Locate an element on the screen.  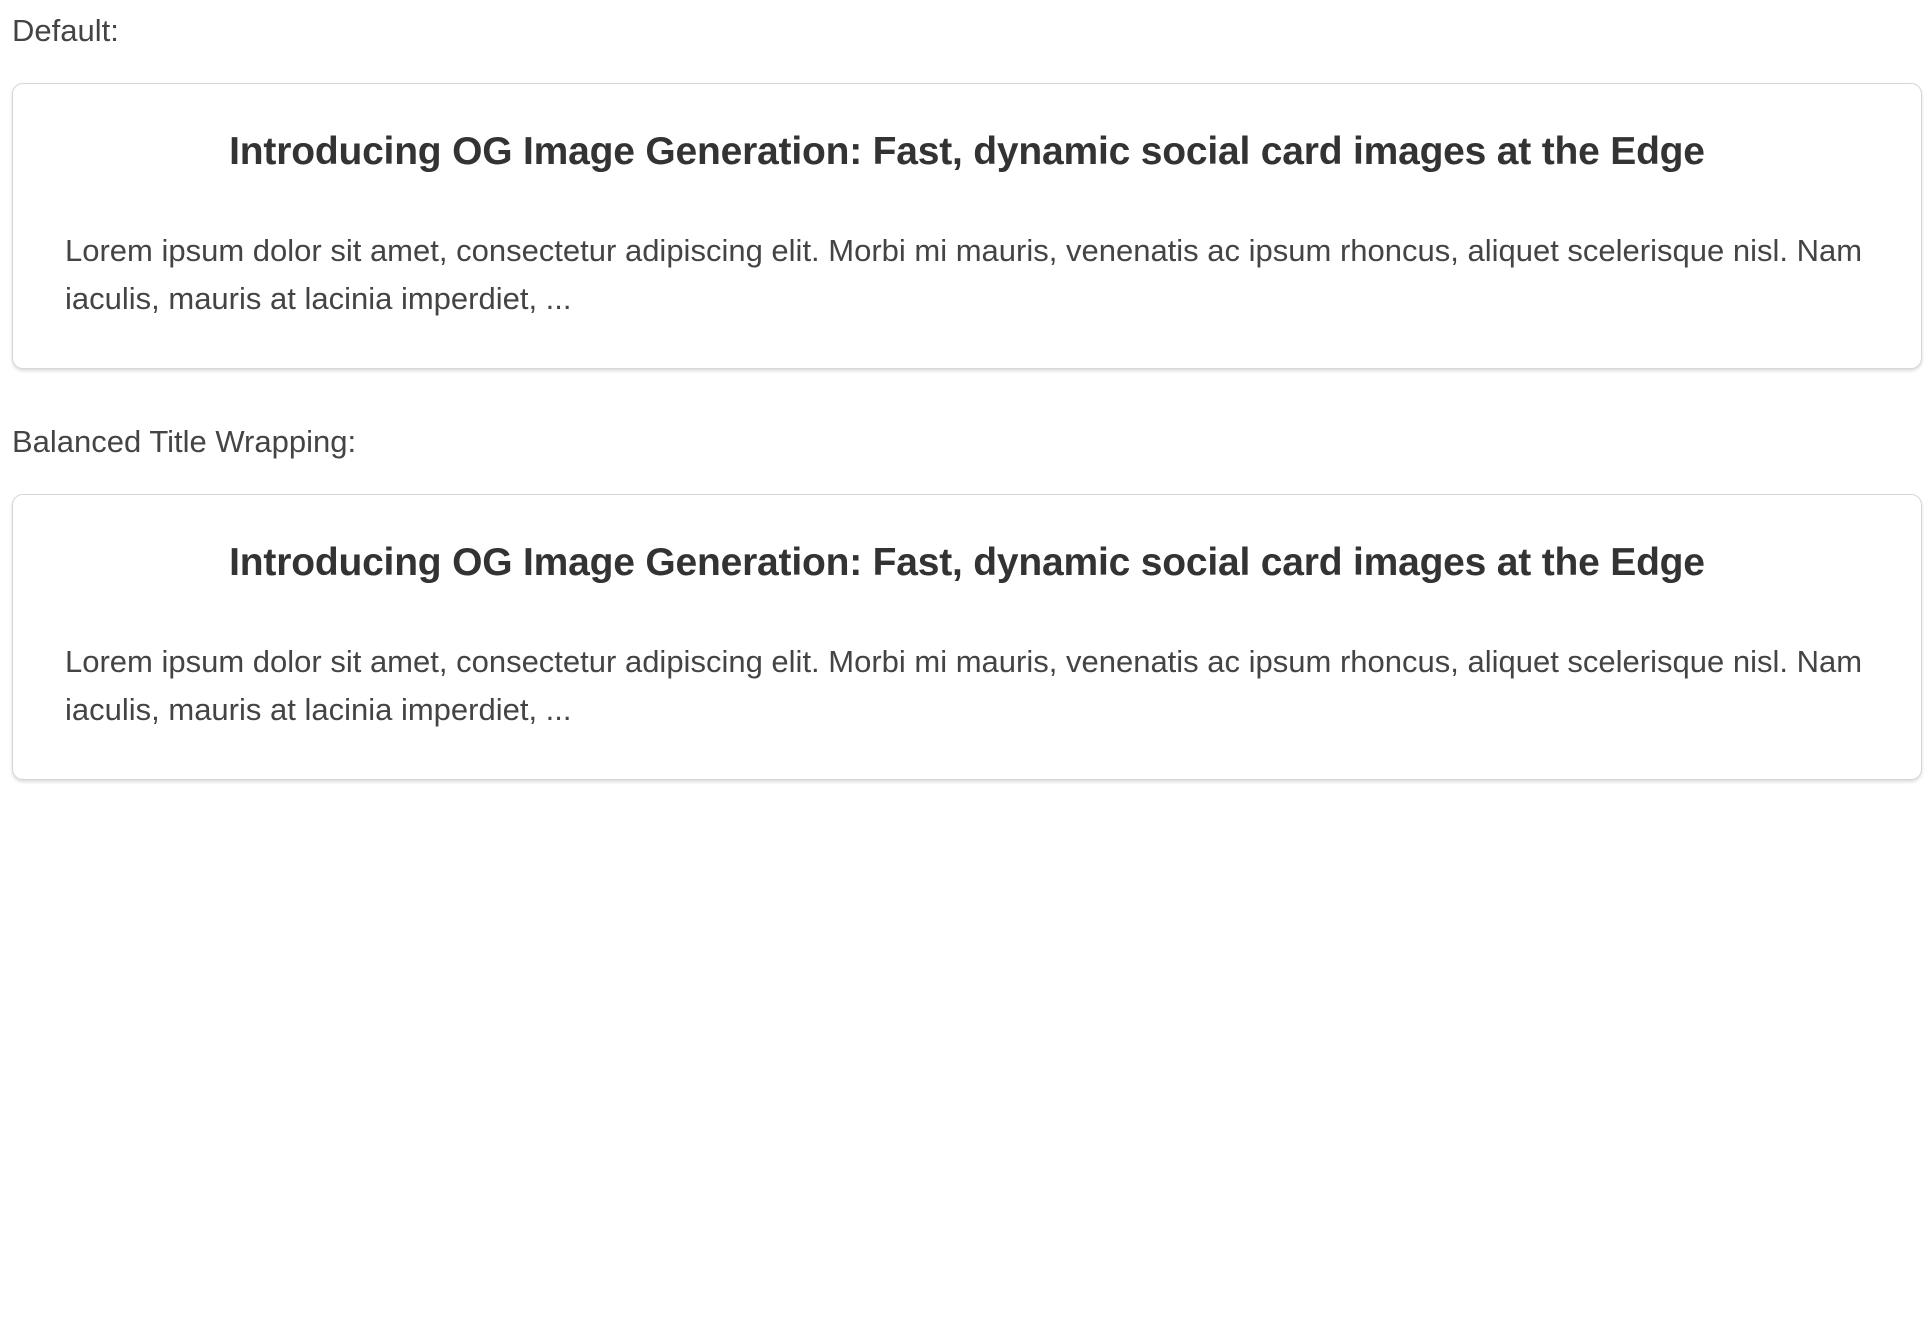
section-label-default: Default: is located at coordinates (65, 30).